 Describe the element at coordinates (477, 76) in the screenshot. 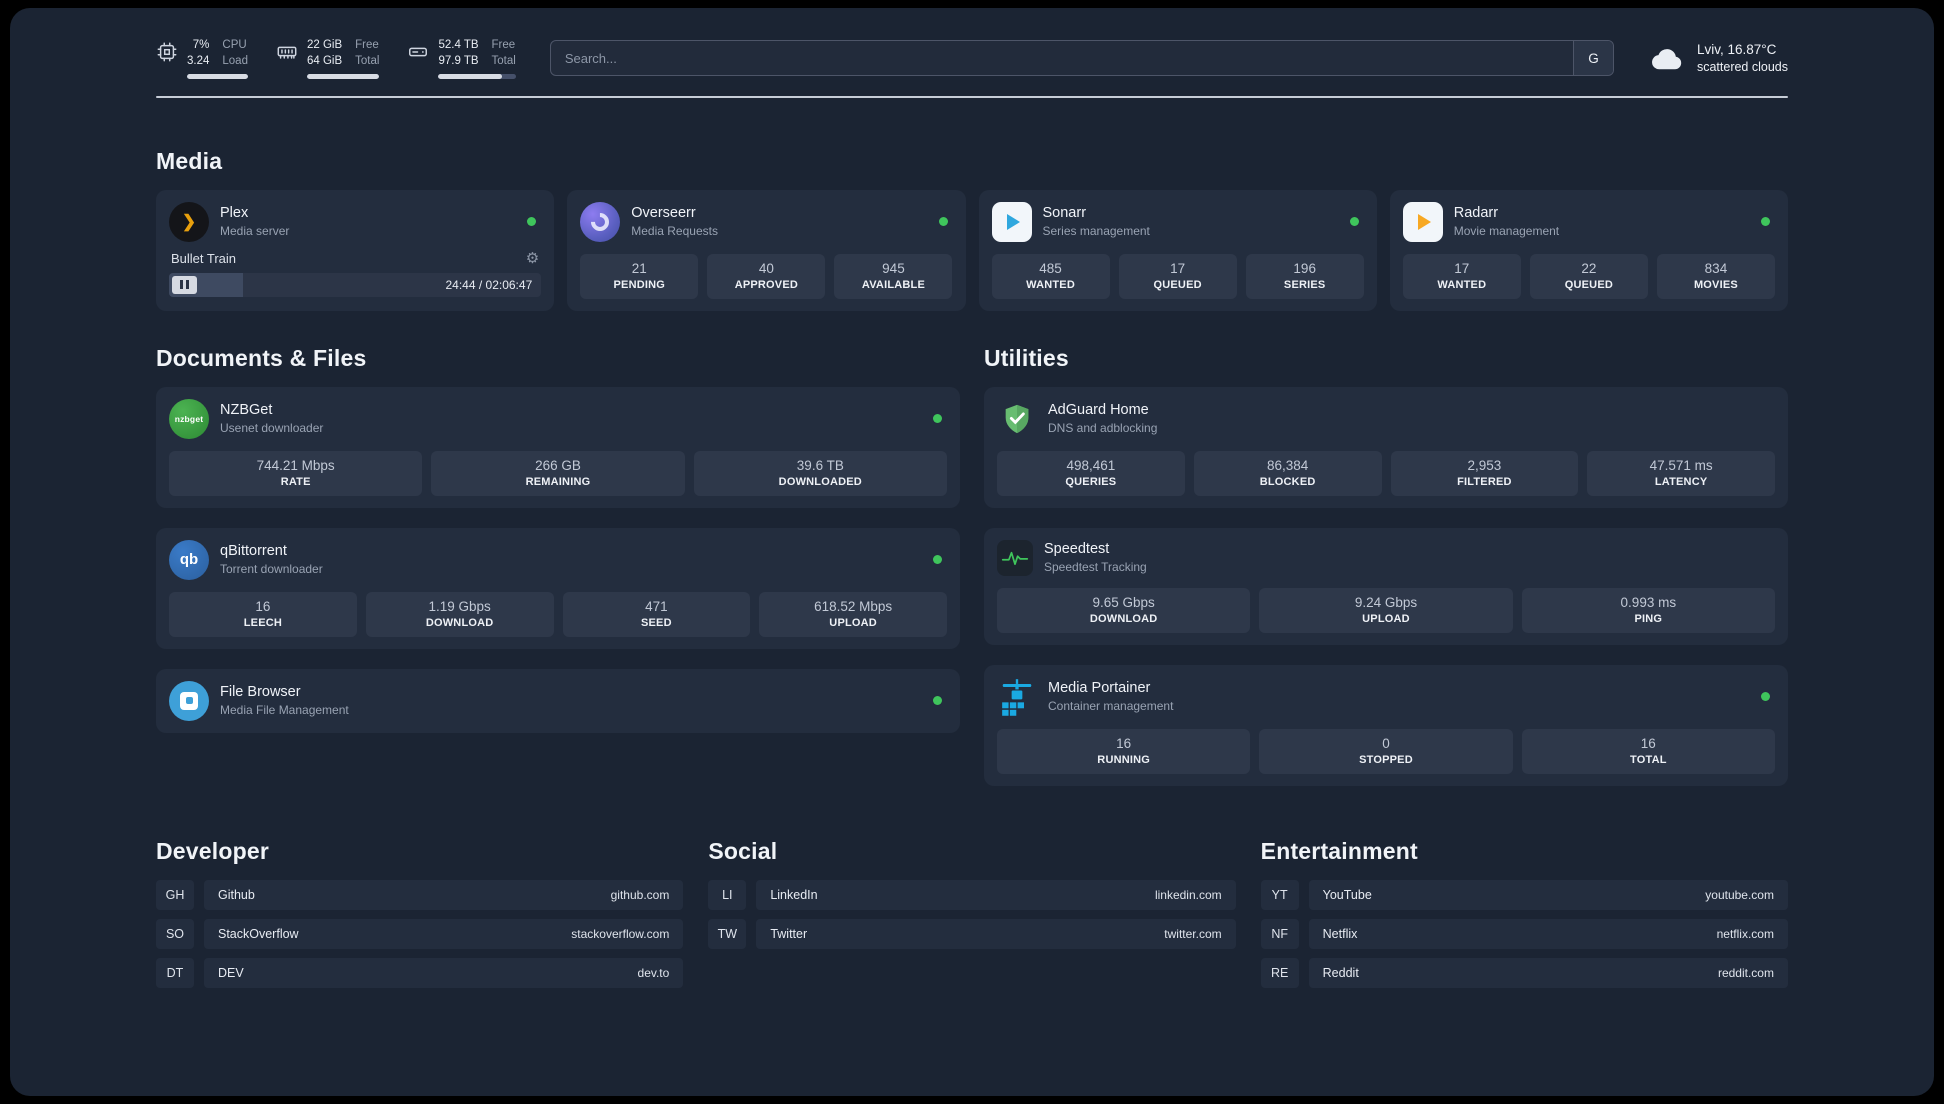

I see `disk-progress-bar` at that location.